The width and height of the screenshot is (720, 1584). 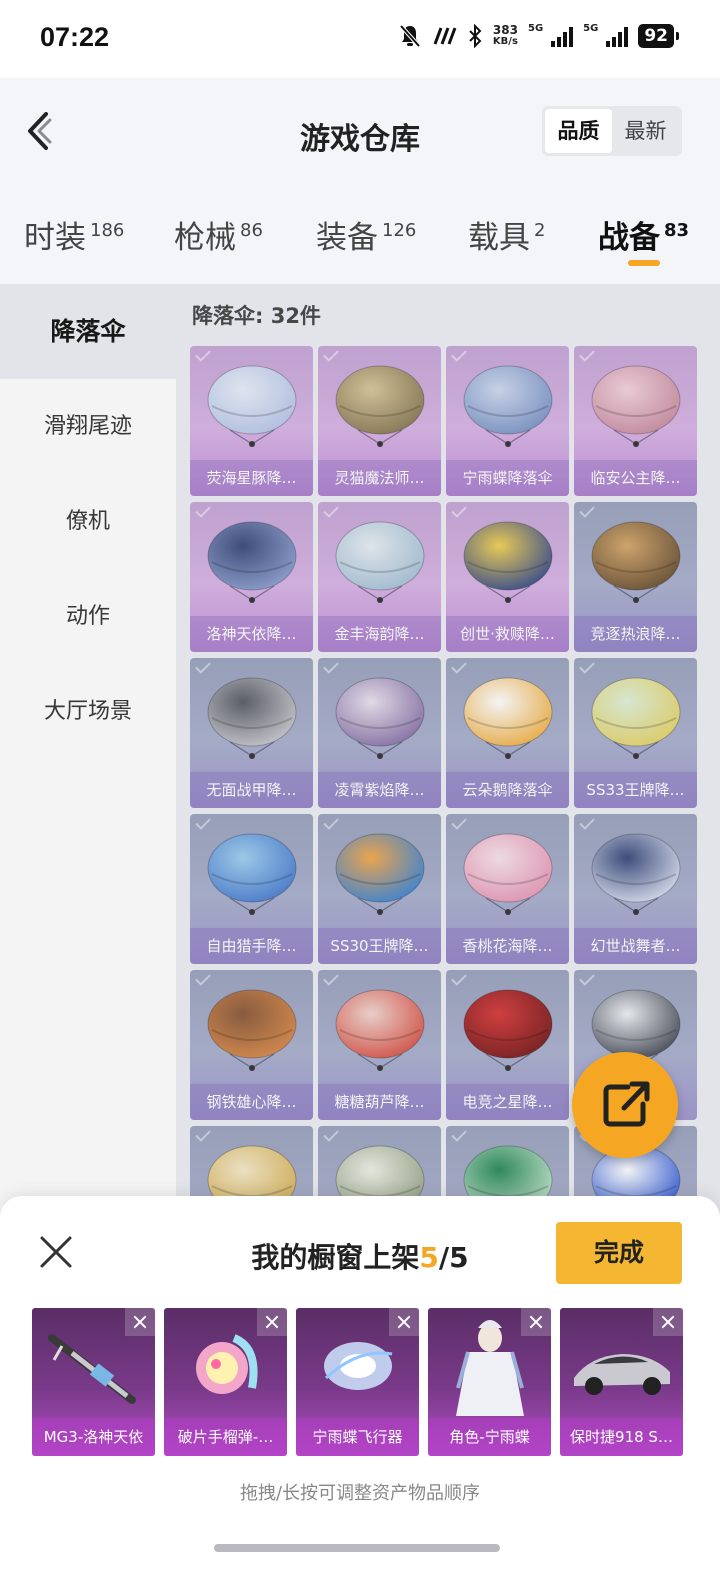 I want to click on tab-label: 时装, so click(x=55, y=238).